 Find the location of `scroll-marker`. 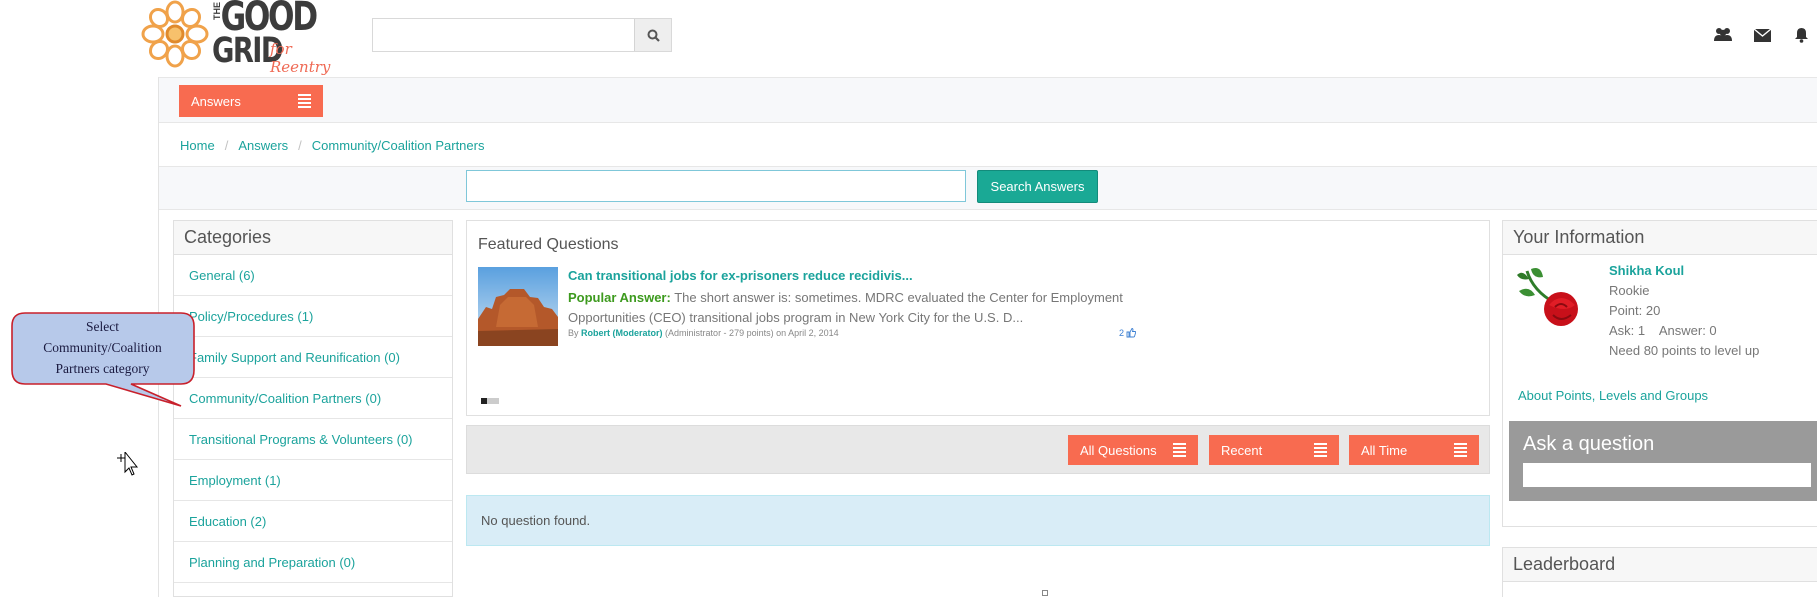

scroll-marker is located at coordinates (1045, 593).